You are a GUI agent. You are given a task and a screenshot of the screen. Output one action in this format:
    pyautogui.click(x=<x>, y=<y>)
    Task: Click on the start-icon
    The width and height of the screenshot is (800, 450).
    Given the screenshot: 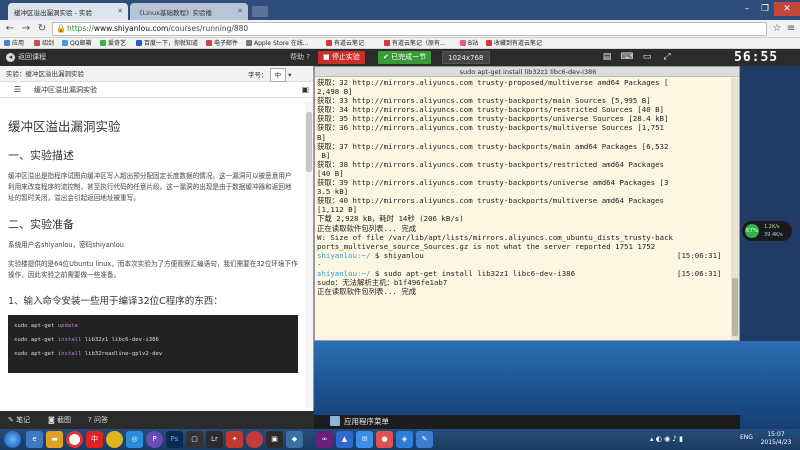 What is the action you would take?
    pyautogui.click(x=12, y=439)
    